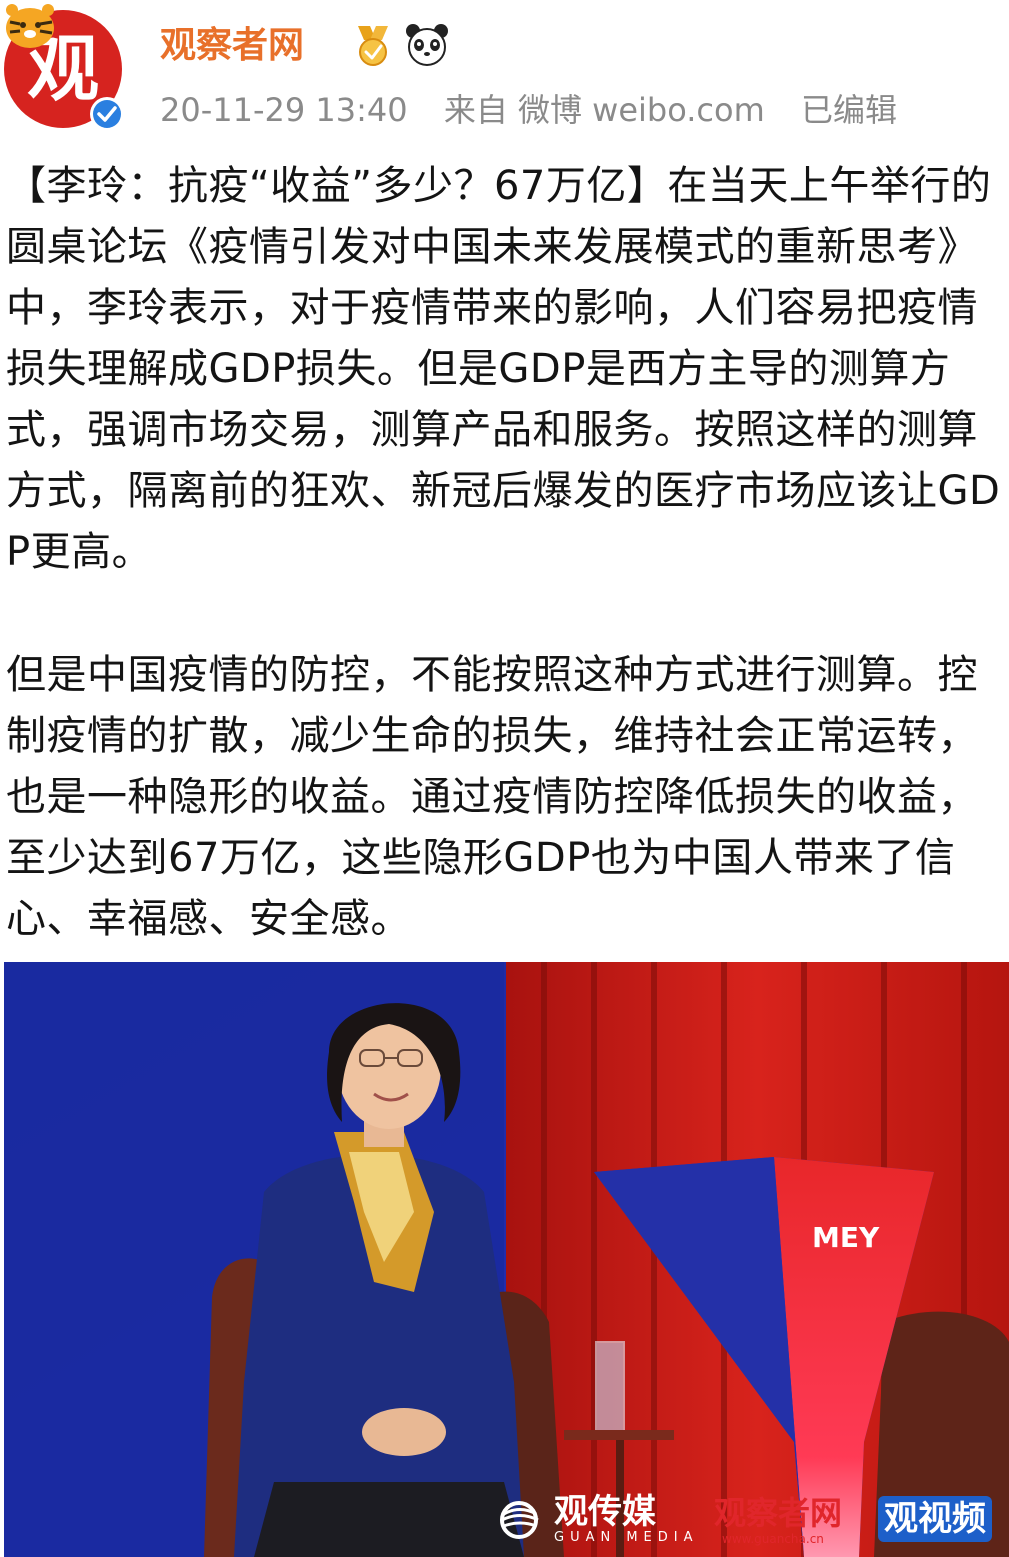 This screenshot has width=1009, height=1557. I want to click on edited-label: 已编辑, so click(849, 110).